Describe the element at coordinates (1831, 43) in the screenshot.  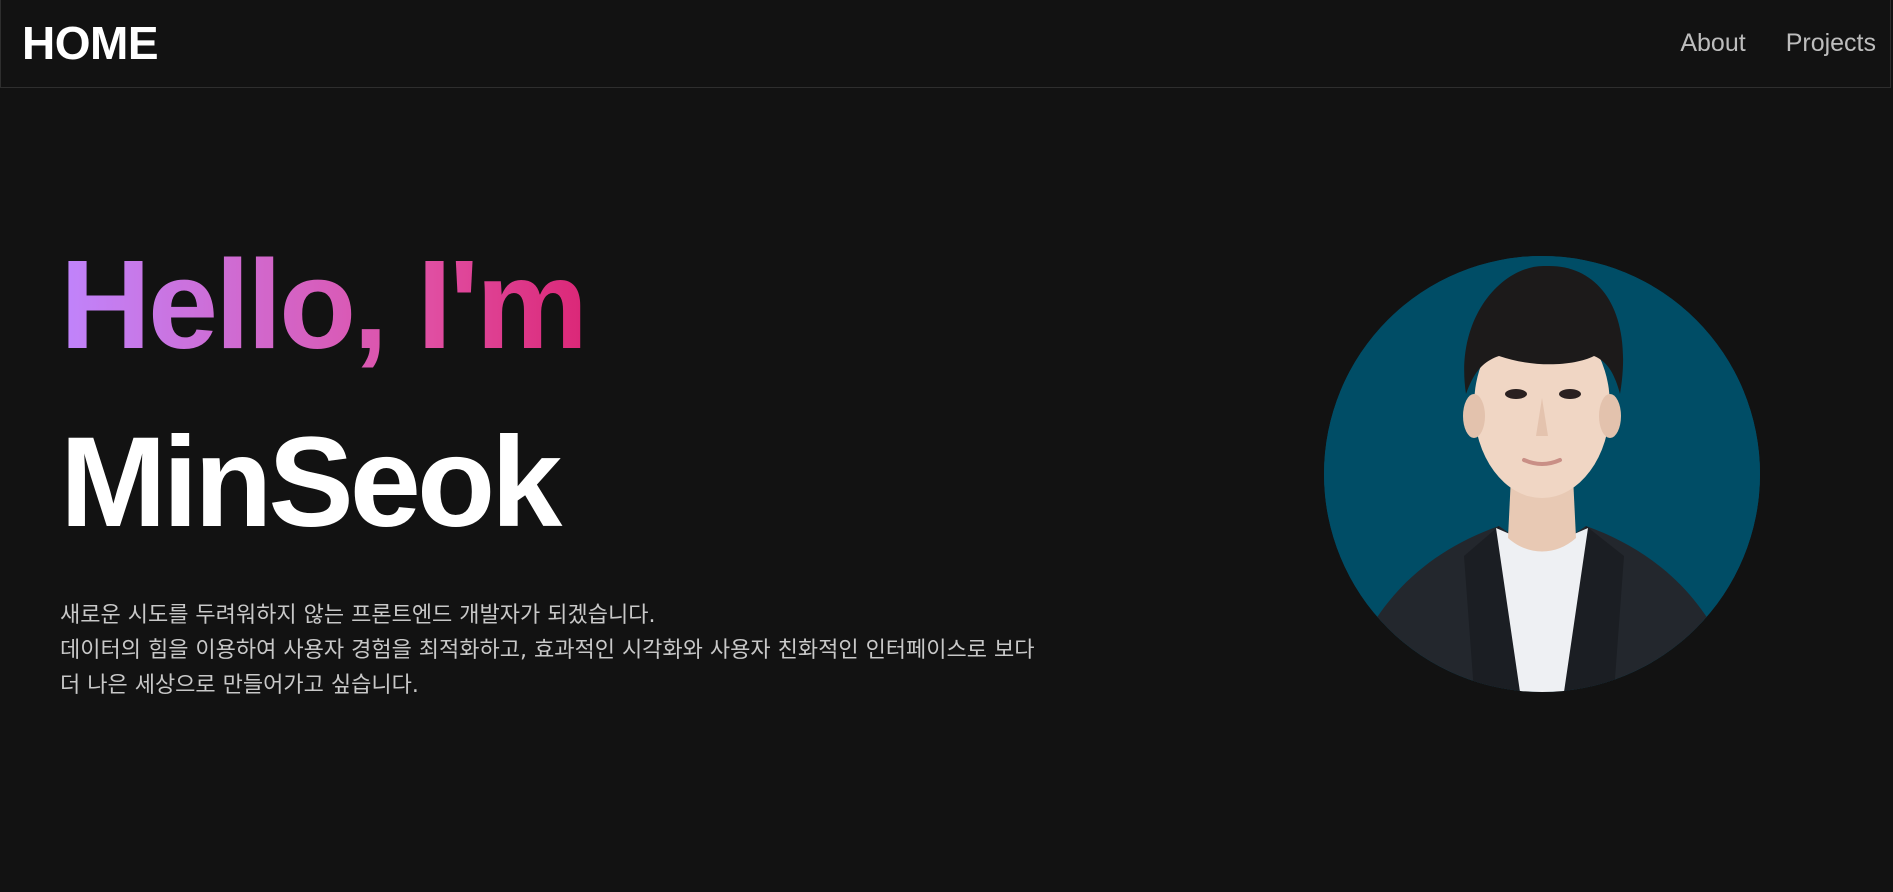
I see `nav-link-projects: Projects` at that location.